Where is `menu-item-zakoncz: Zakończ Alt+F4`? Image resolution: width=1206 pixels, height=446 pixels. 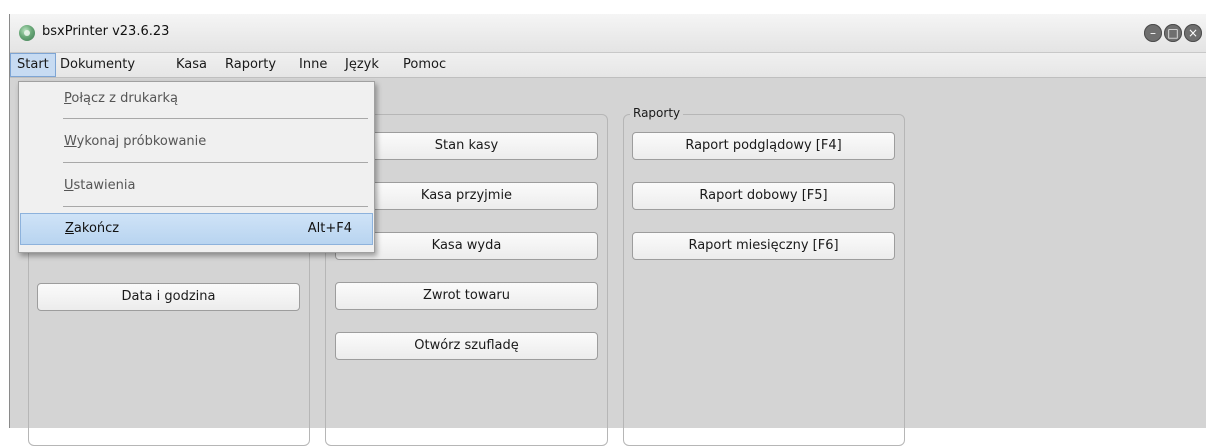
menu-item-zakoncz: Zakończ Alt+F4 is located at coordinates (196, 229).